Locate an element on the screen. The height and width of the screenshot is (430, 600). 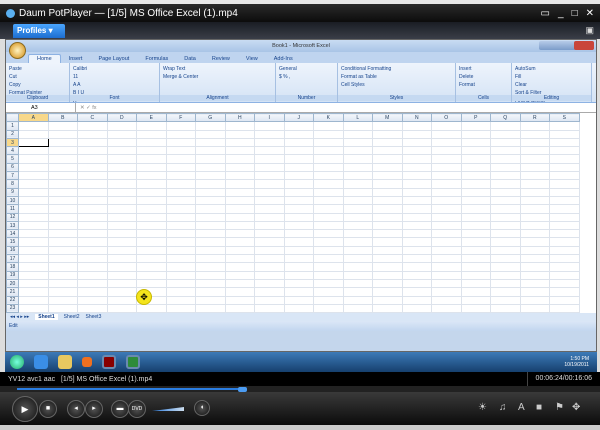
cell-A4 is located at coordinates (33, 151).